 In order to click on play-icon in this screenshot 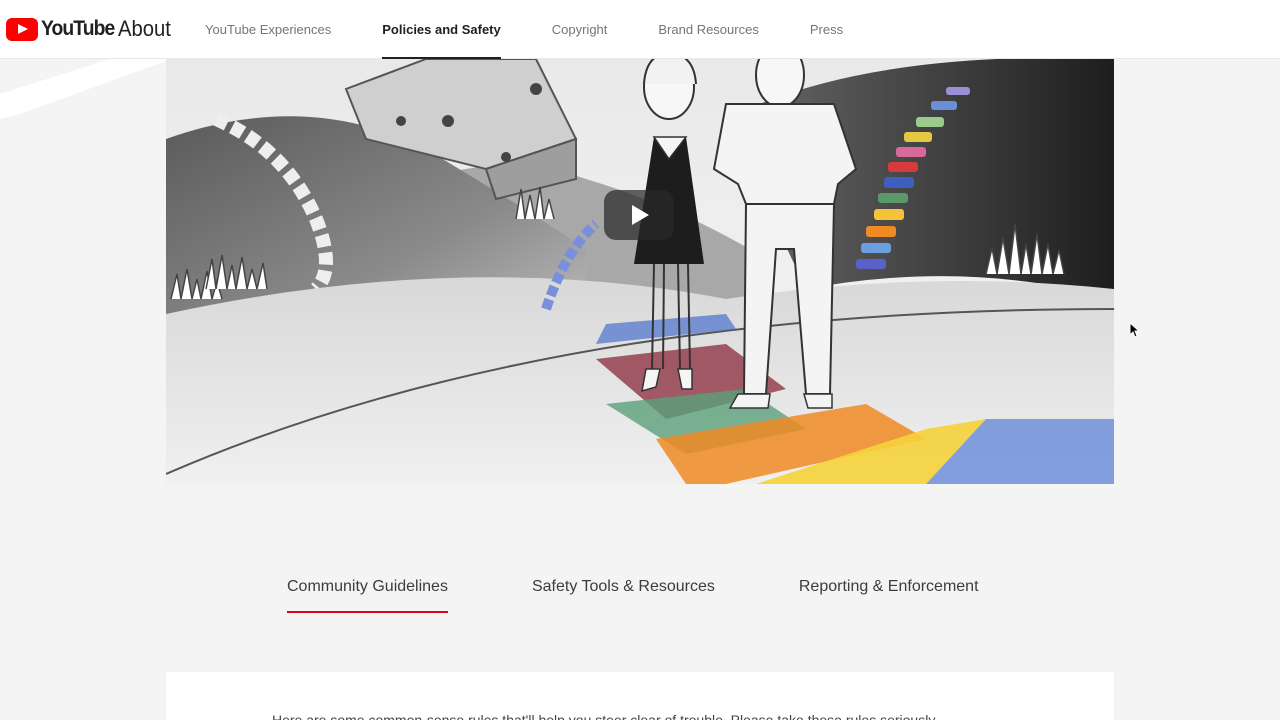, I will do `click(639, 215)`.